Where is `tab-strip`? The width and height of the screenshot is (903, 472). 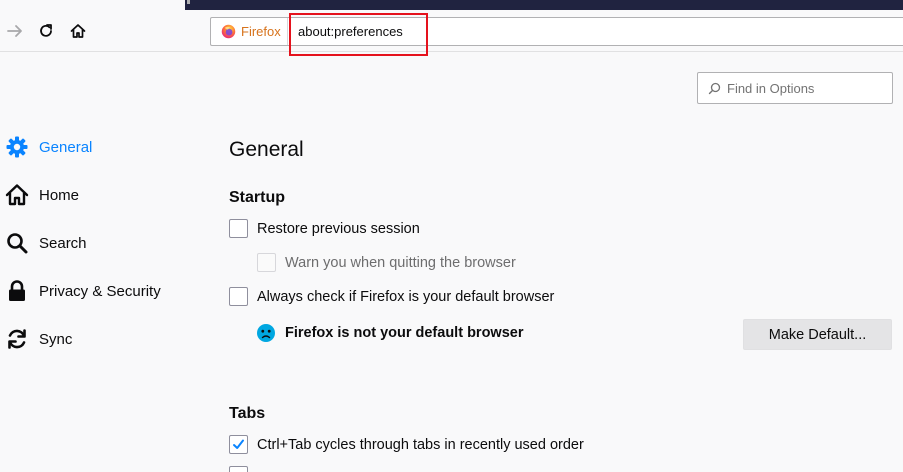
tab-strip is located at coordinates (544, 5).